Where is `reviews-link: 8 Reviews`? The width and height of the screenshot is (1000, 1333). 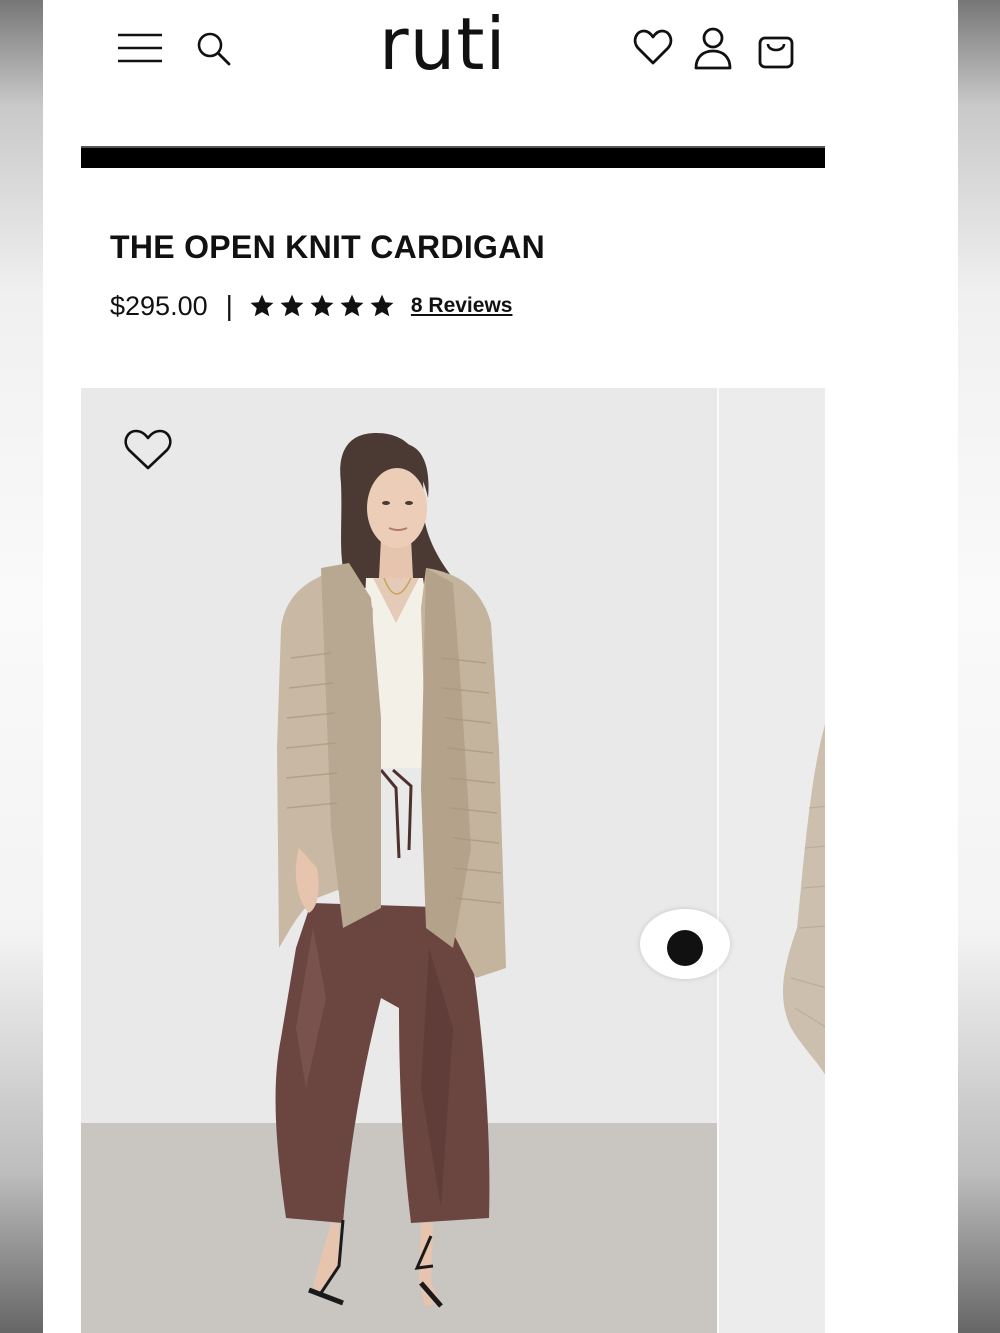 reviews-link: 8 Reviews is located at coordinates (462, 306).